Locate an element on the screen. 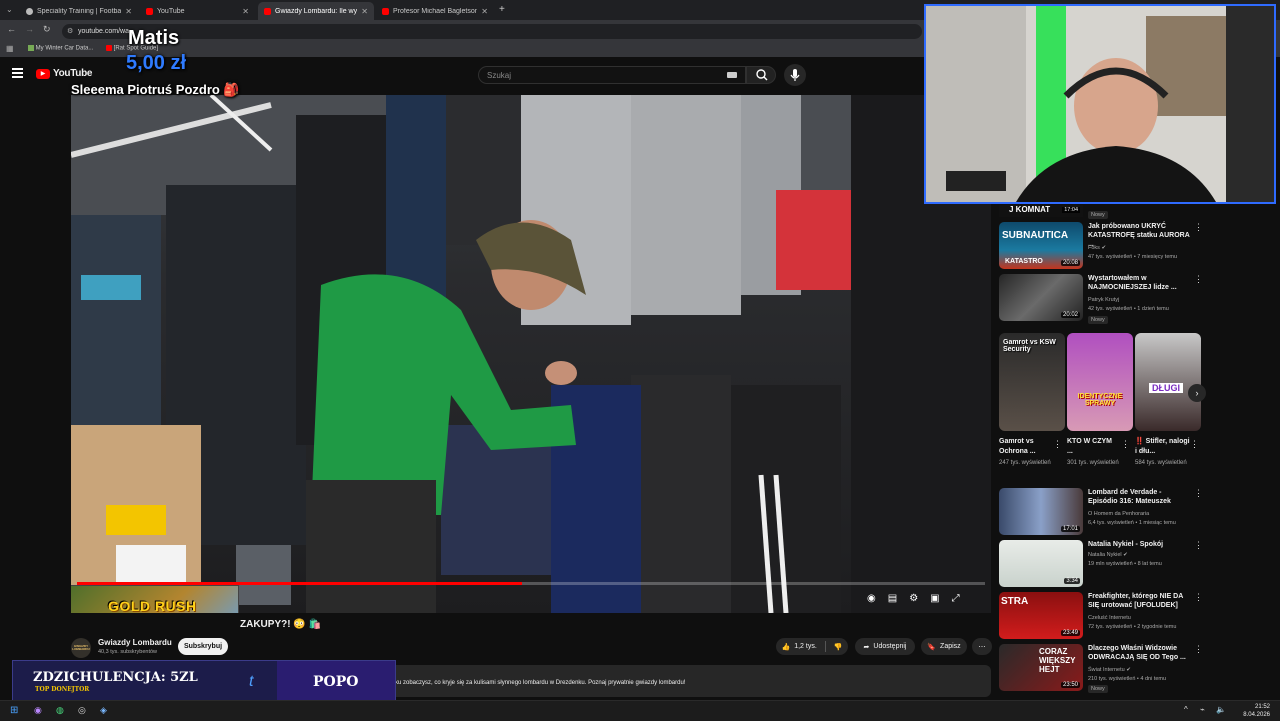 This screenshot has height=721, width=1280. voice-search-button is located at coordinates (795, 75).